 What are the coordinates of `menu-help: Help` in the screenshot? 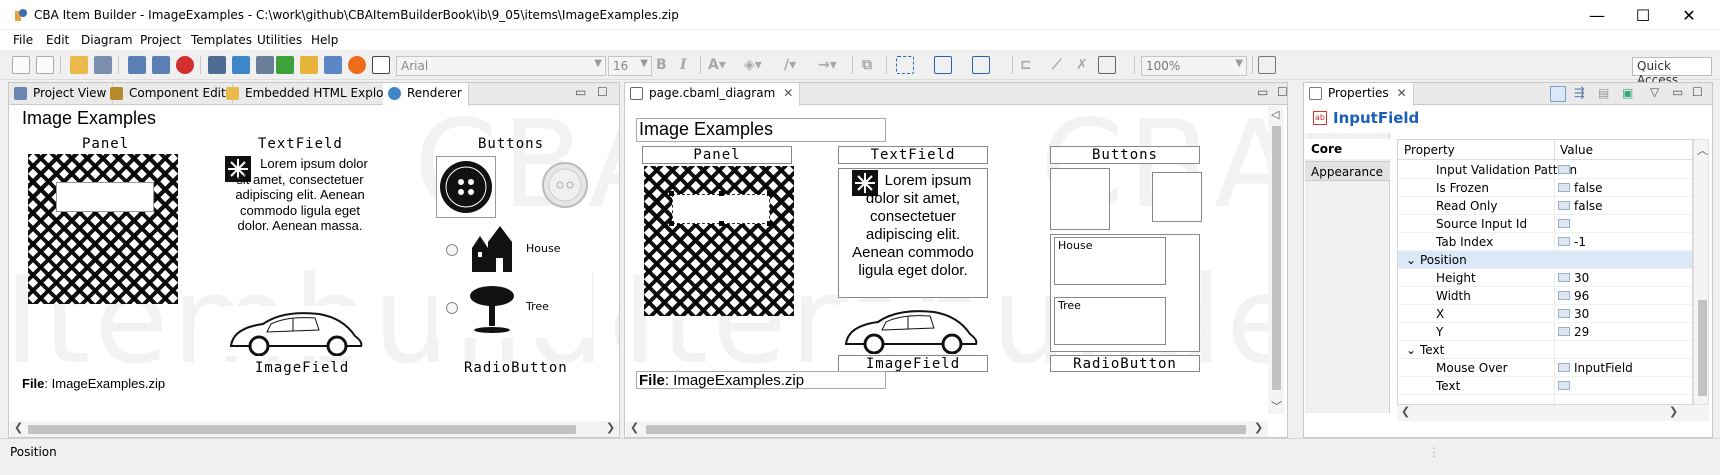 It's located at (324, 40).